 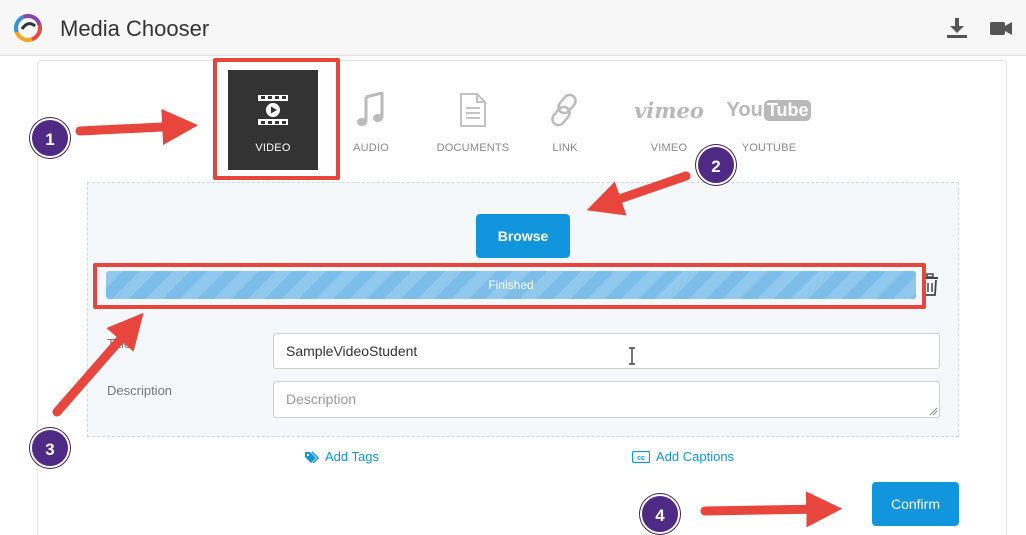 I want to click on add-tags-link: Add Tags, so click(x=342, y=456).